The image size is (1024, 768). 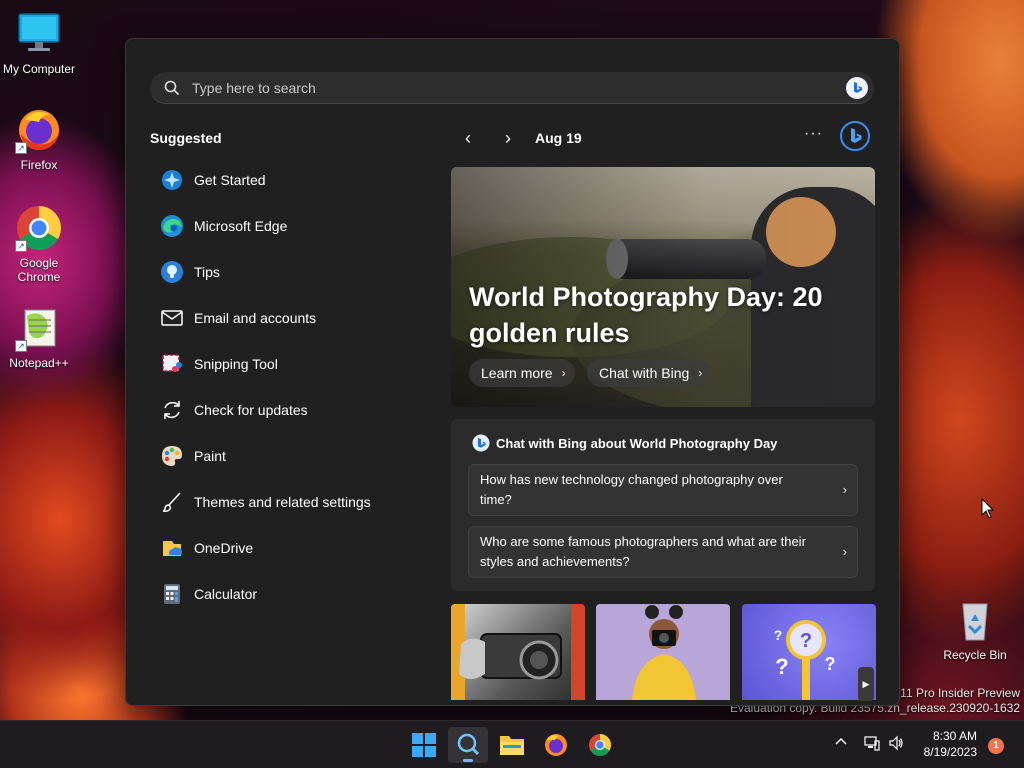 I want to click on app-item-label: Calculator, so click(x=226, y=594).